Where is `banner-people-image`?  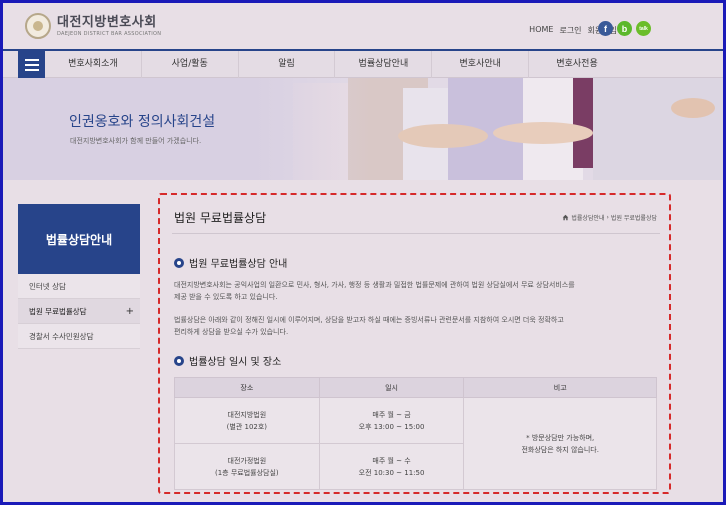
banner-people-image is located at coordinates (488, 129).